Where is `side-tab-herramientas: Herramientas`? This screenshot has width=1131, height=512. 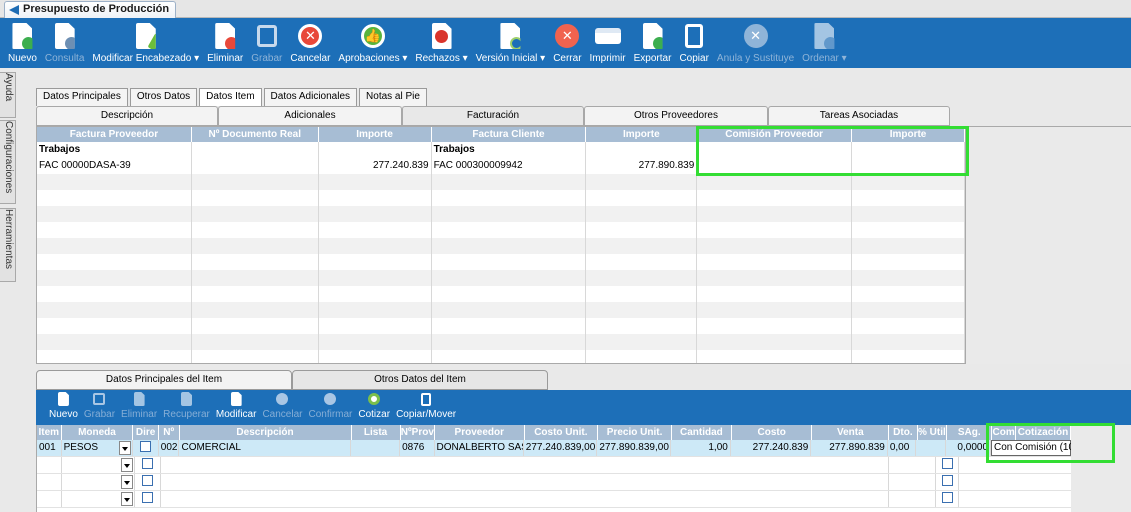
side-tab-herramientas: Herramientas is located at coordinates (8, 245).